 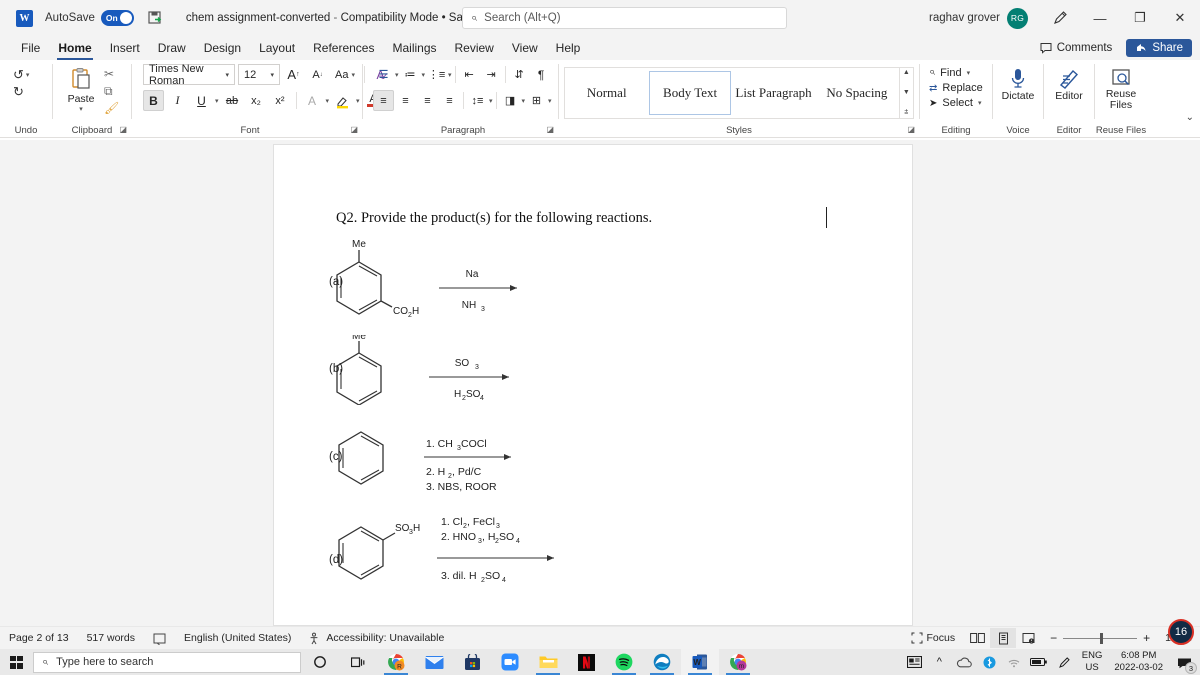 I want to click on pen-annotate-icon, so click(x=1060, y=18).